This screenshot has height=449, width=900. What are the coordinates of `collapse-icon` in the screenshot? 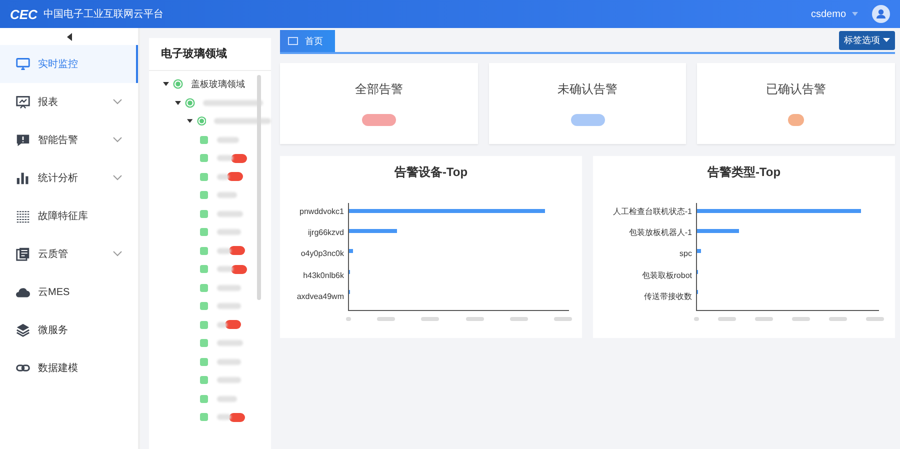 It's located at (69, 36).